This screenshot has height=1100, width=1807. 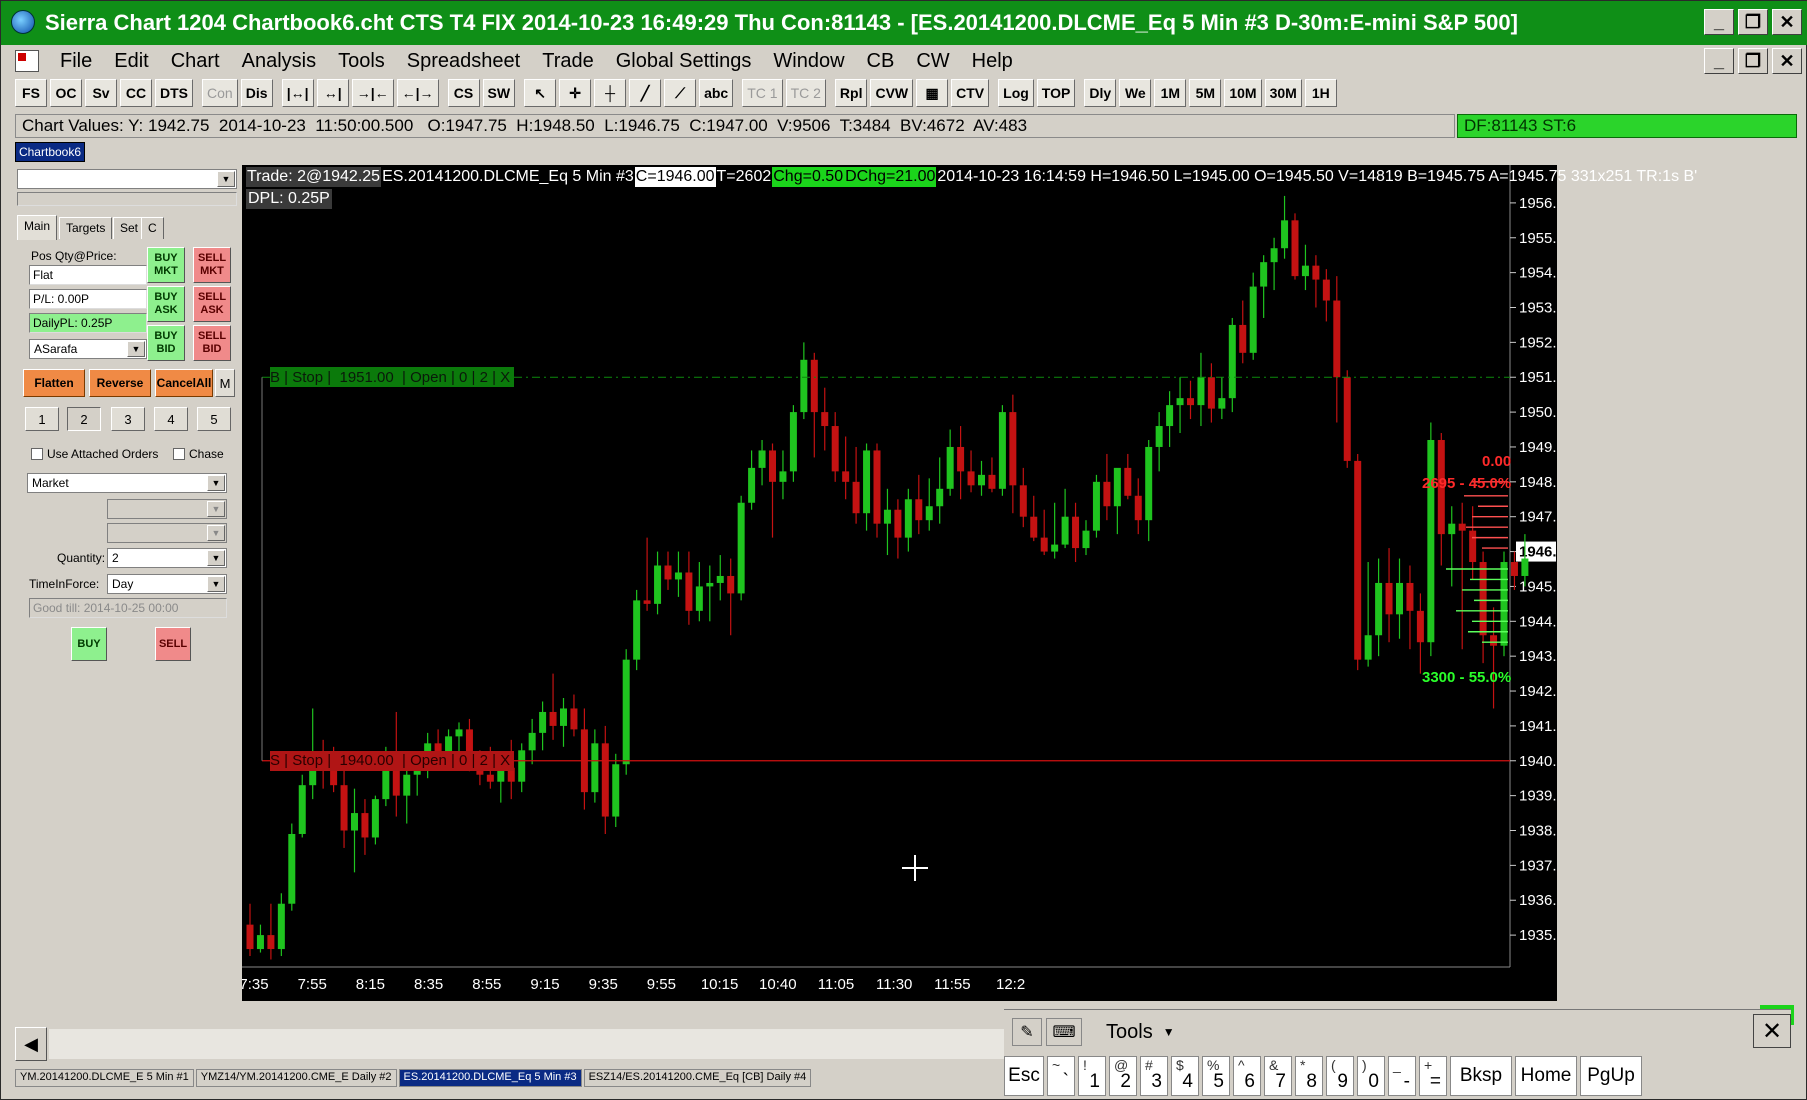 I want to click on key-11: ) 0, so click(x=1371, y=1076).